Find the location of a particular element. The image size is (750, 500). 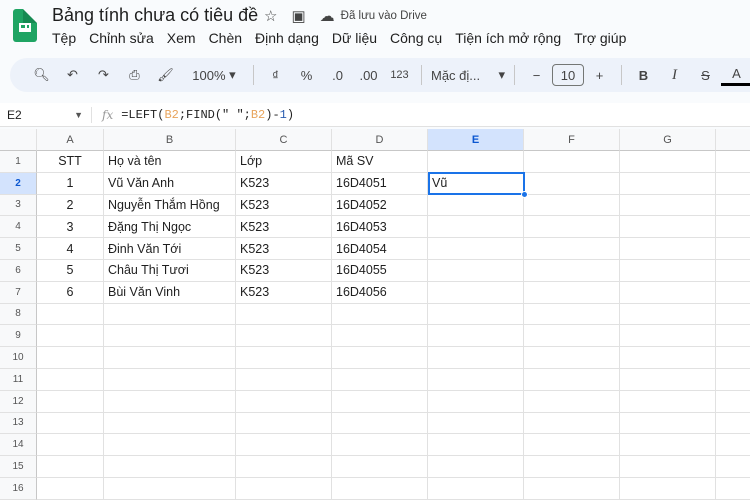

cell-b14 is located at coordinates (170, 445).